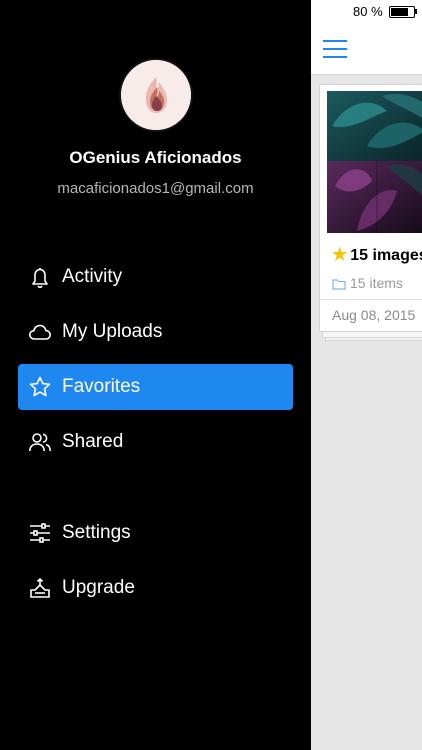 This screenshot has width=422, height=750. What do you see at coordinates (374, 315) in the screenshot?
I see `collection-date: Aug 08, 2015` at bounding box center [374, 315].